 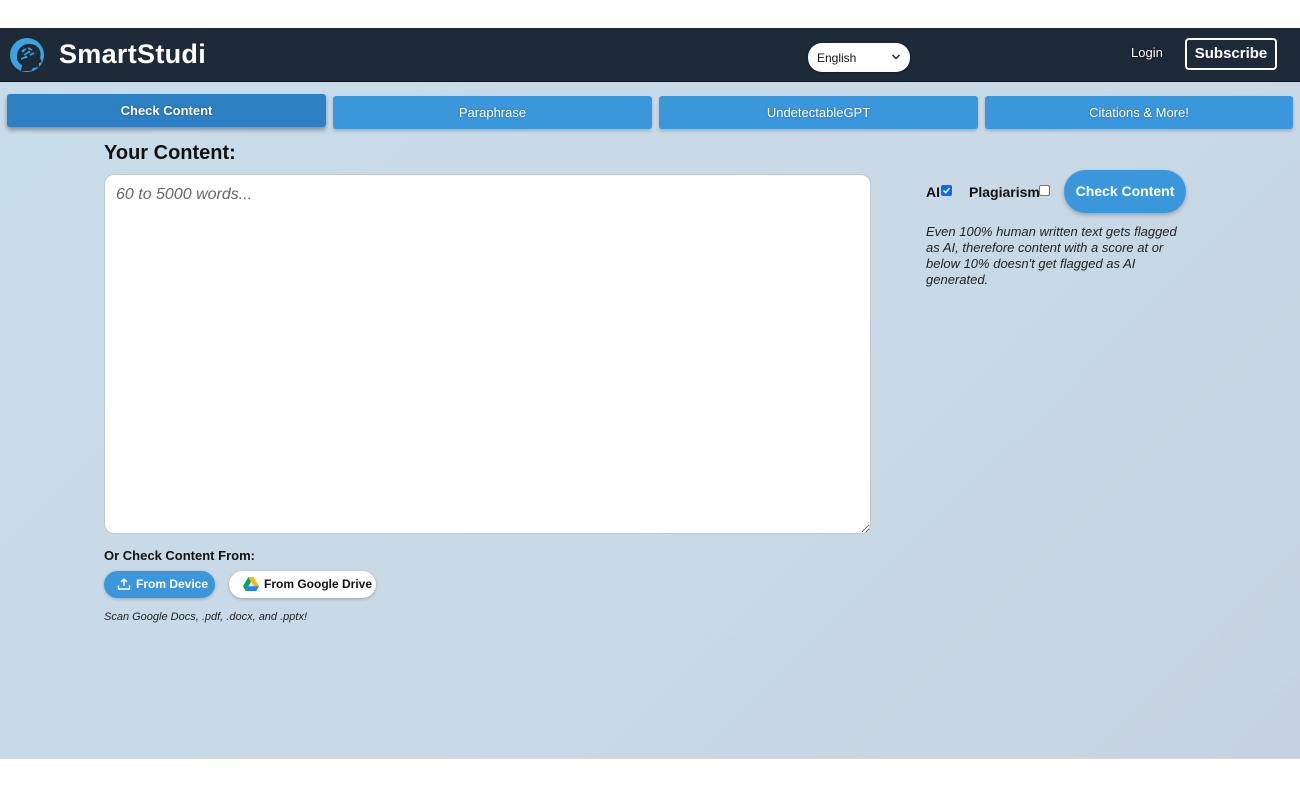 What do you see at coordinates (28, 55) in the screenshot?
I see `brain-head-logo-icon` at bounding box center [28, 55].